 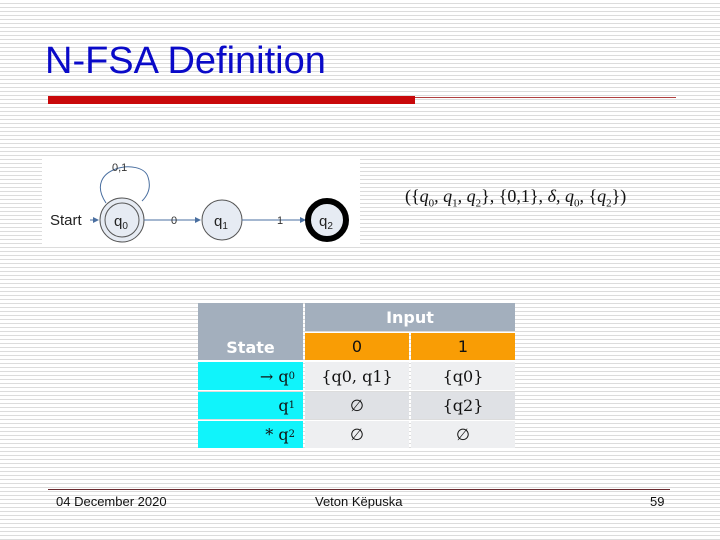 What do you see at coordinates (250, 434) in the screenshot?
I see `row-state-q2: * q2` at bounding box center [250, 434].